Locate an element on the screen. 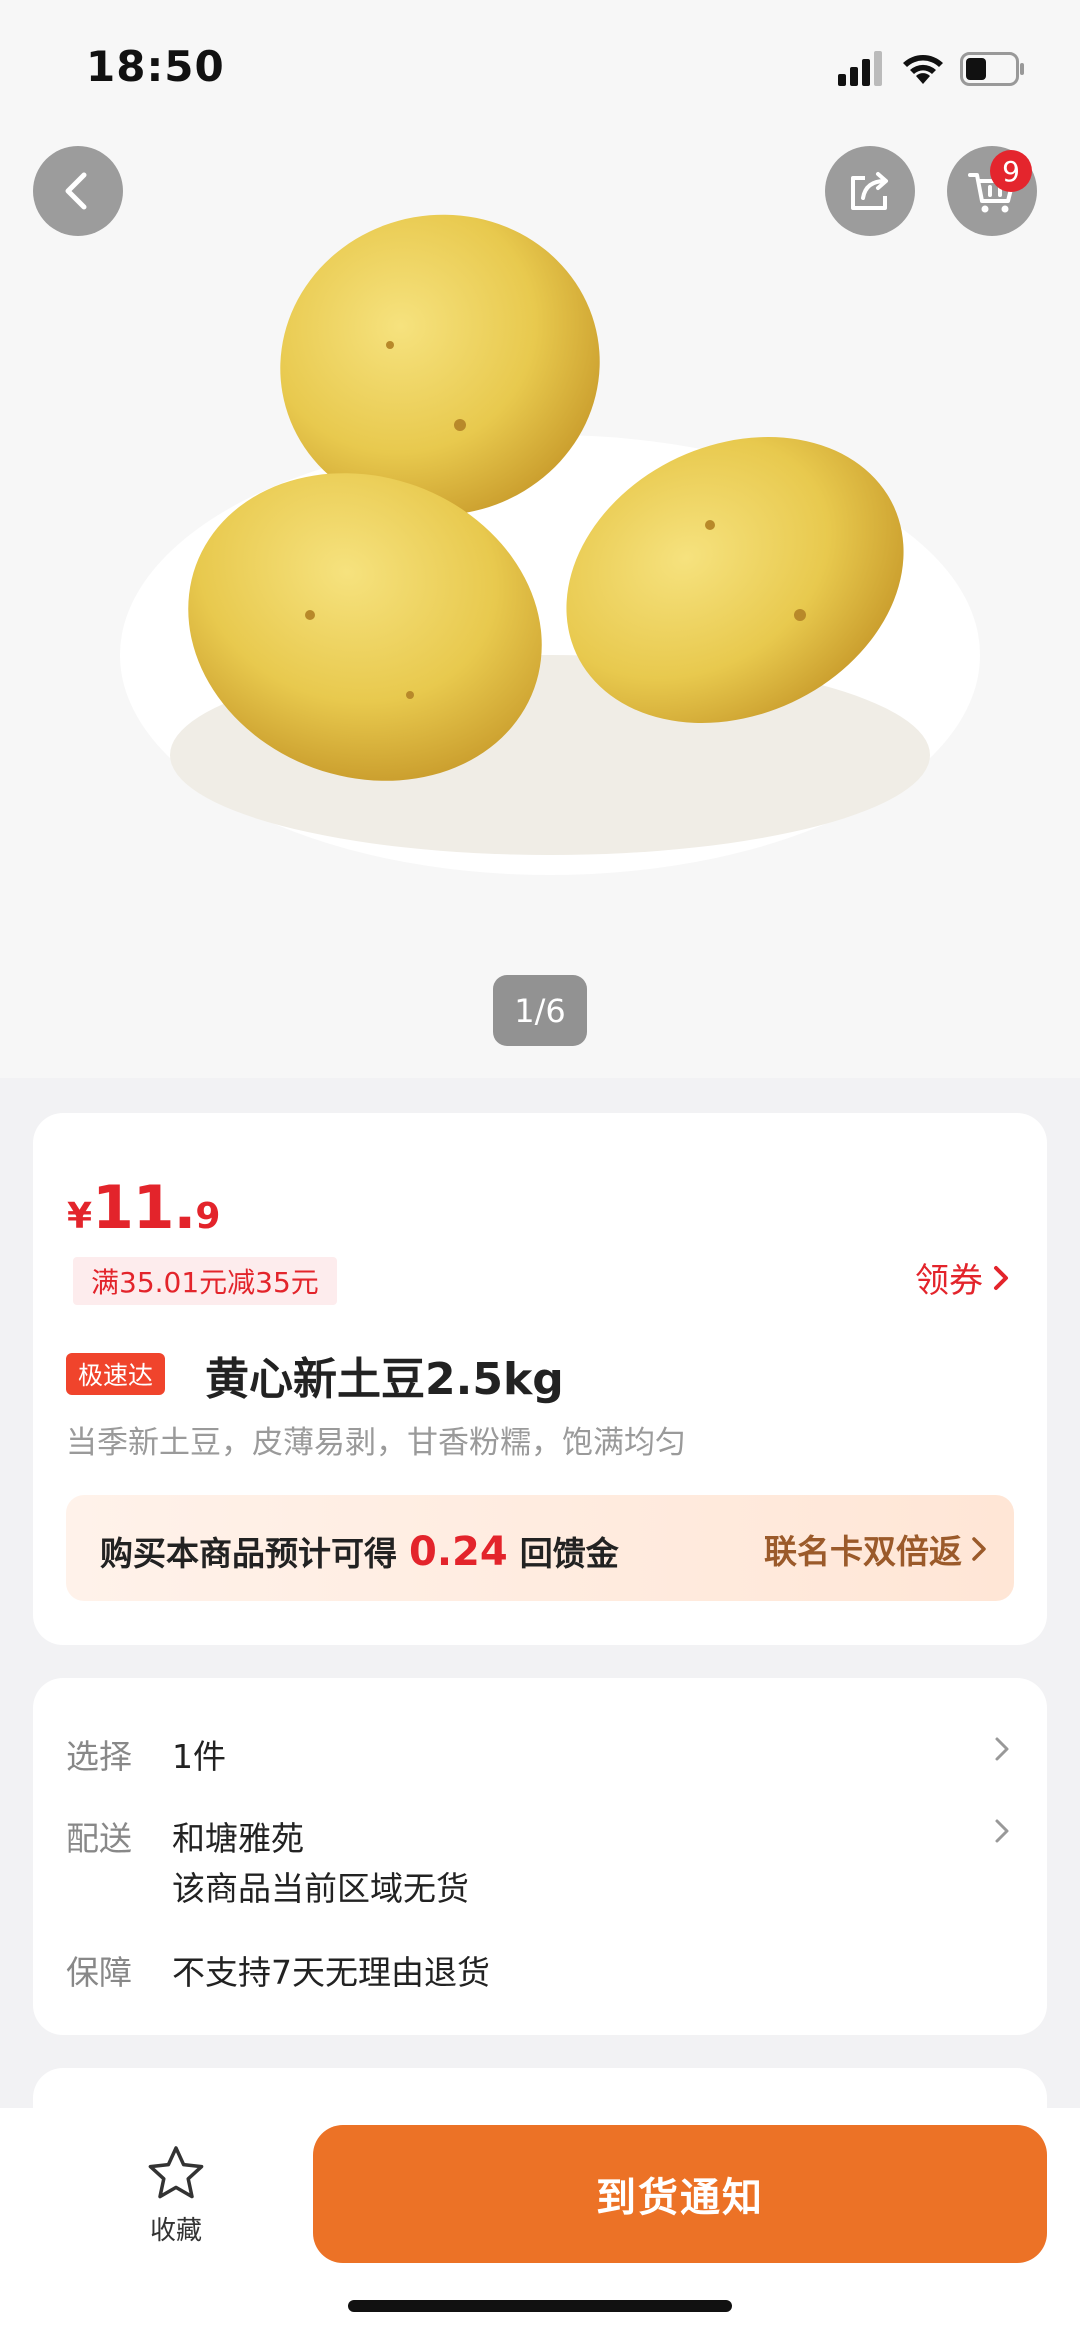 This screenshot has height=2337, width=1080. price-decimal: 9 is located at coordinates (208, 1216).